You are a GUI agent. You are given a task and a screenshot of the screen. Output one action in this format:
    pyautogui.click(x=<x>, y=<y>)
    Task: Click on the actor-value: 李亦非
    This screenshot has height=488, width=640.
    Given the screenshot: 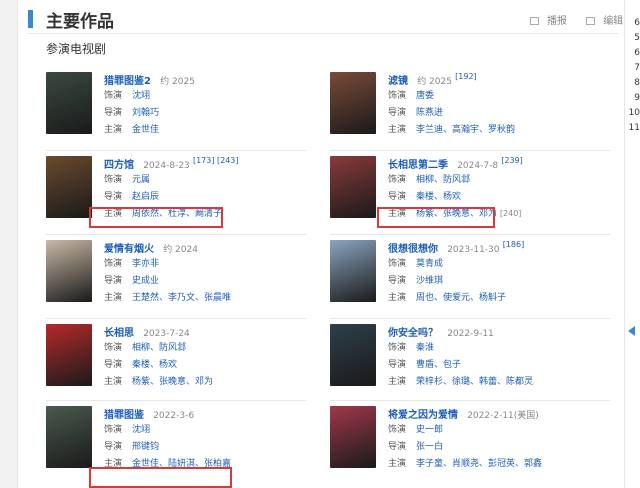 What is the action you would take?
    pyautogui.click(x=145, y=264)
    